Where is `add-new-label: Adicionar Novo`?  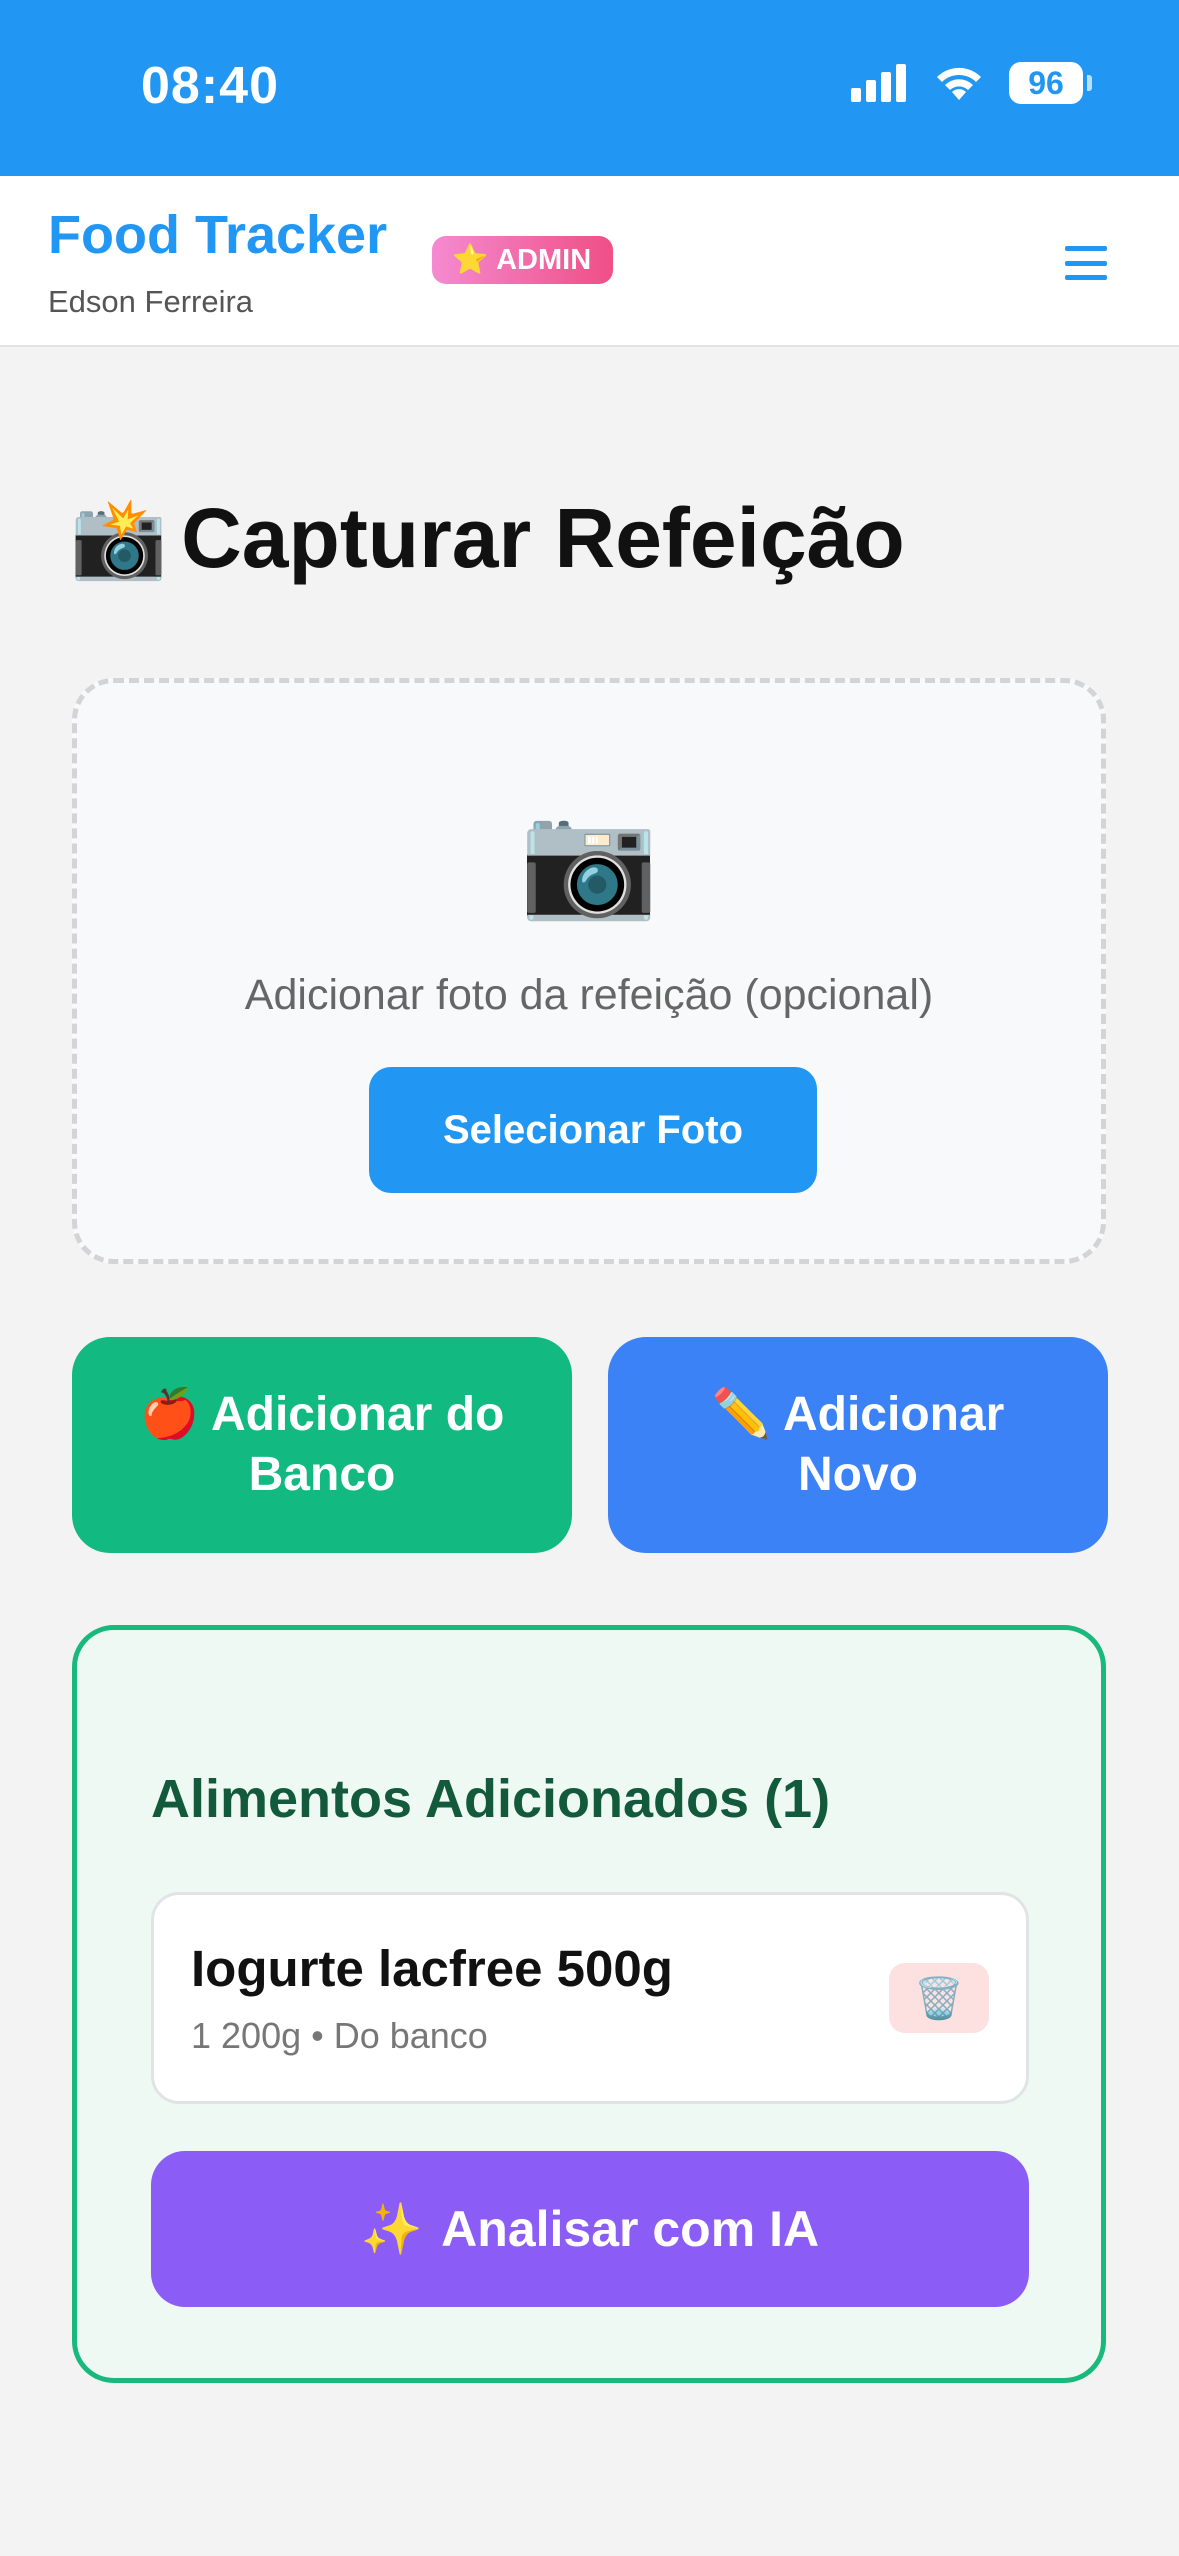 add-new-label: Adicionar Novo is located at coordinates (893, 1444).